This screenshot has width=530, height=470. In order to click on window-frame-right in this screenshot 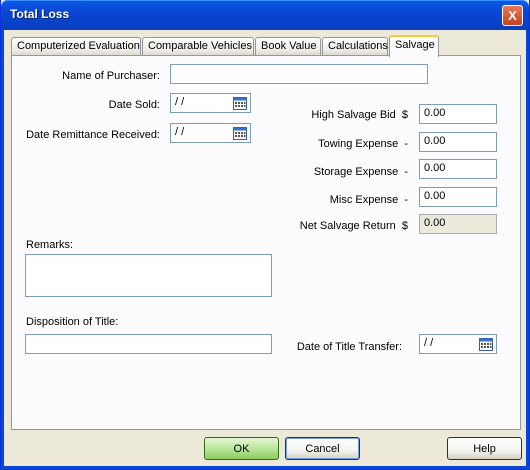, I will do `click(527, 250)`.